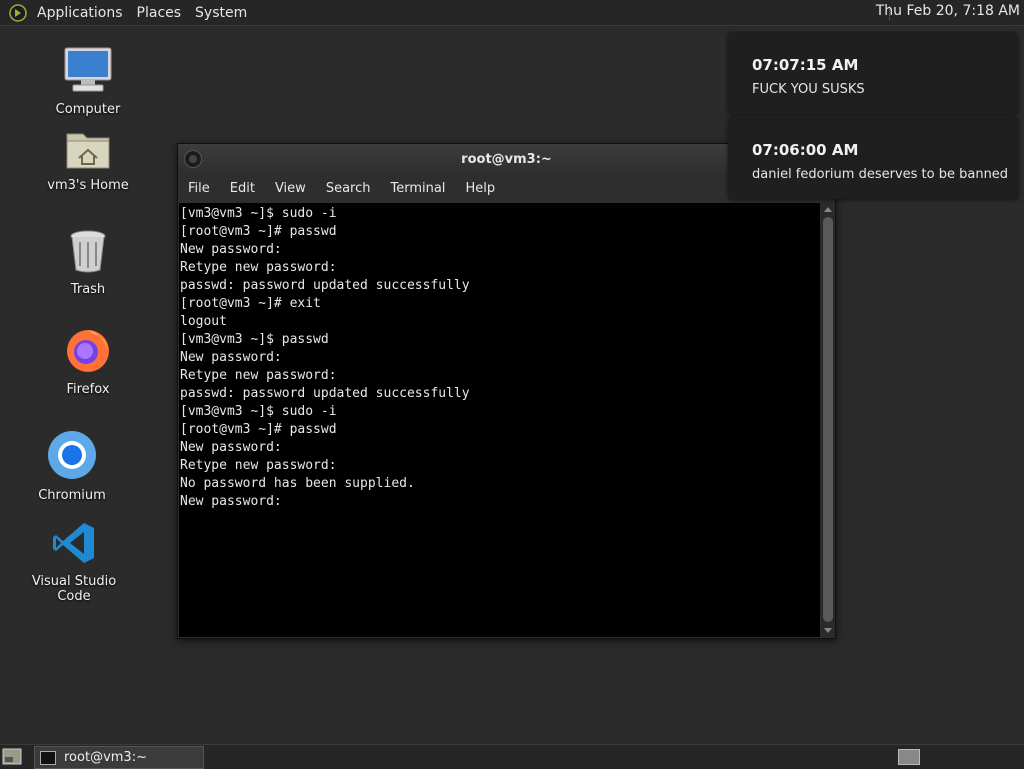  What do you see at coordinates (105, 757) in the screenshot?
I see `taskbar-item-label: root@vm3:~` at bounding box center [105, 757].